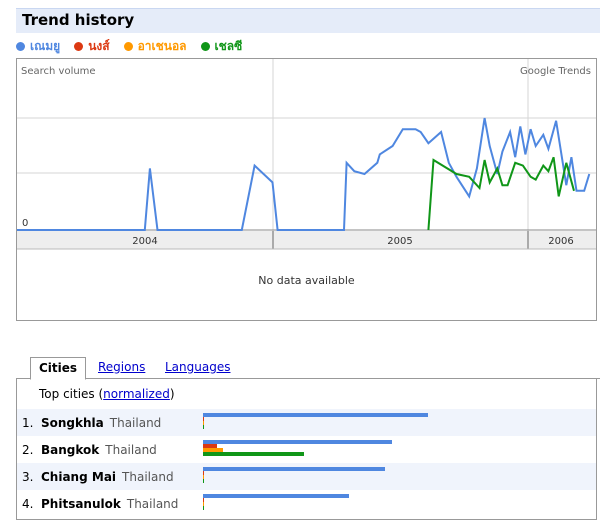 The width and height of the screenshot is (600, 528). I want to click on no-data-message: No data available, so click(306, 280).